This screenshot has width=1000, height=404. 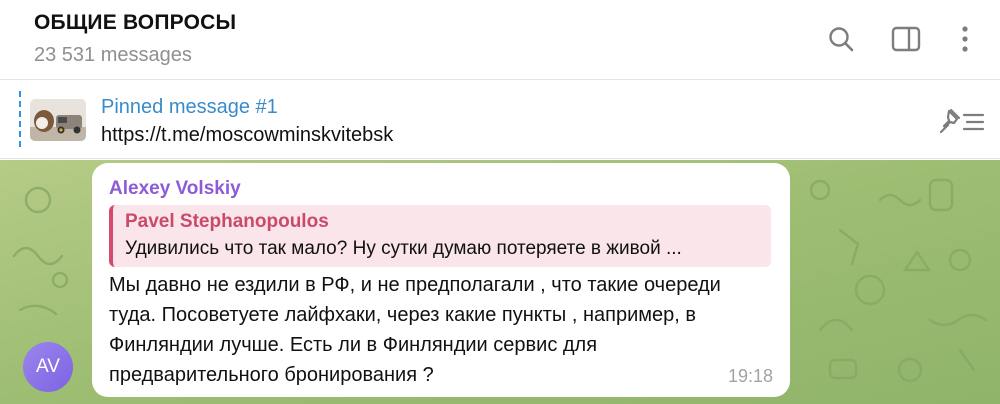 What do you see at coordinates (750, 376) in the screenshot?
I see `message-time: 19:18` at bounding box center [750, 376].